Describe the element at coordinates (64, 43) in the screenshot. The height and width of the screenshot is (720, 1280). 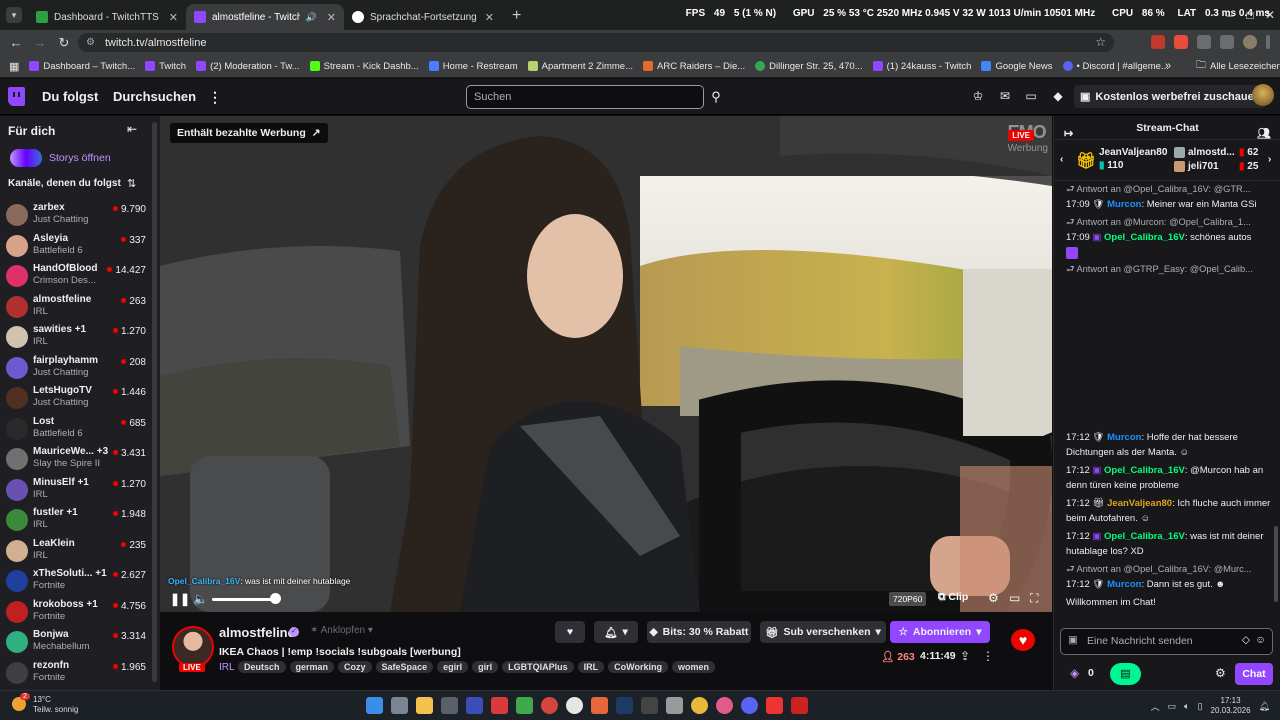
I see `reload-icon: ↻` at that location.